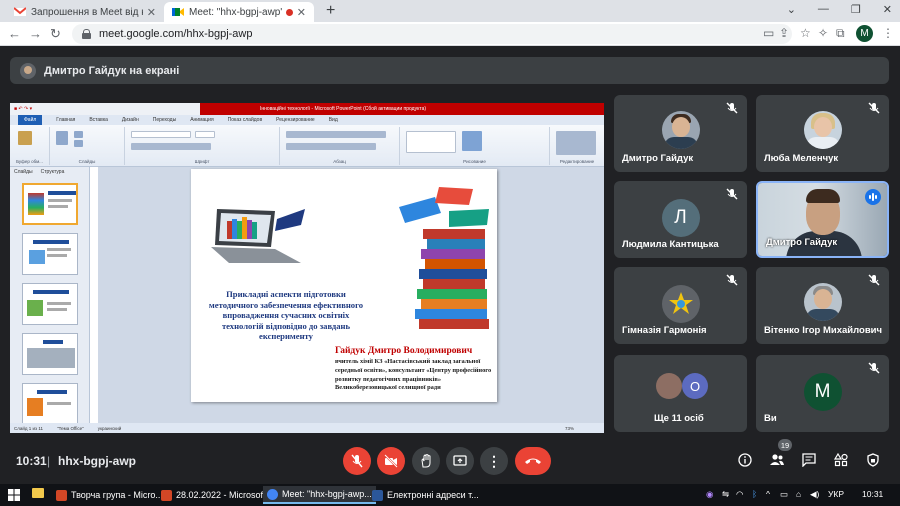 Image resolution: width=900 pixels, height=506 pixels. I want to click on zoom-level: 73%, so click(569, 428).